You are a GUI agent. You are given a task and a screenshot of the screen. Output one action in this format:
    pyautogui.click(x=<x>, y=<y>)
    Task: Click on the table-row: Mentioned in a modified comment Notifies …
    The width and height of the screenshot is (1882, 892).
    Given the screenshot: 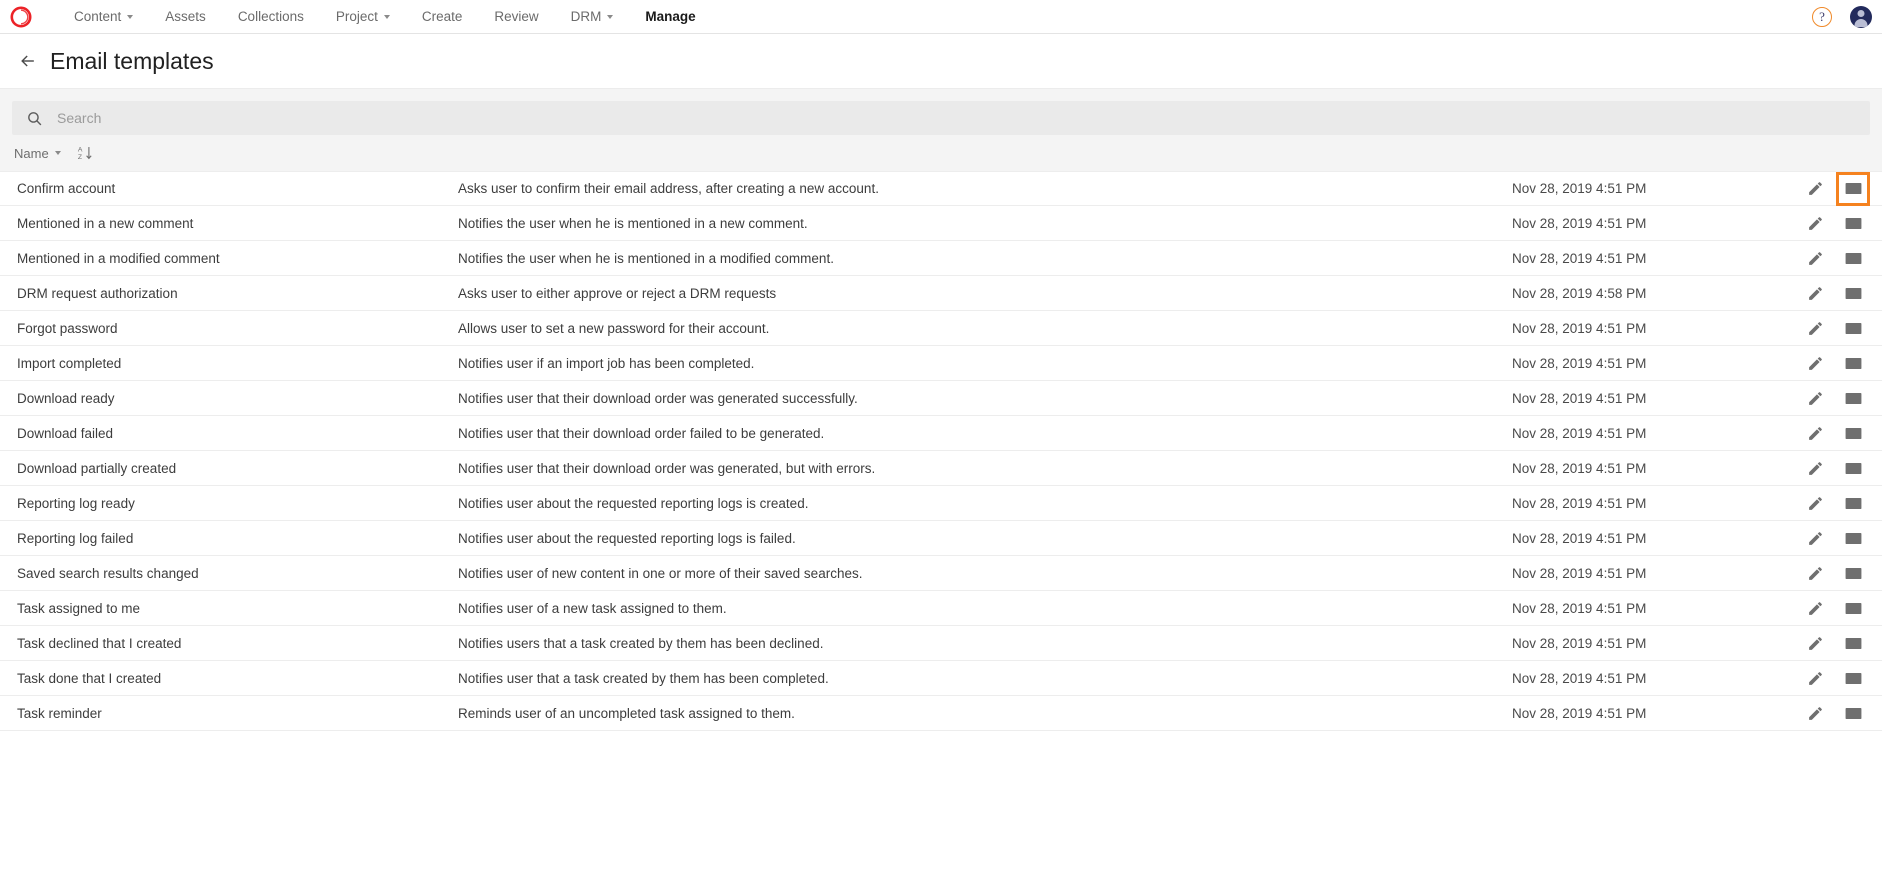 What is the action you would take?
    pyautogui.click(x=941, y=258)
    